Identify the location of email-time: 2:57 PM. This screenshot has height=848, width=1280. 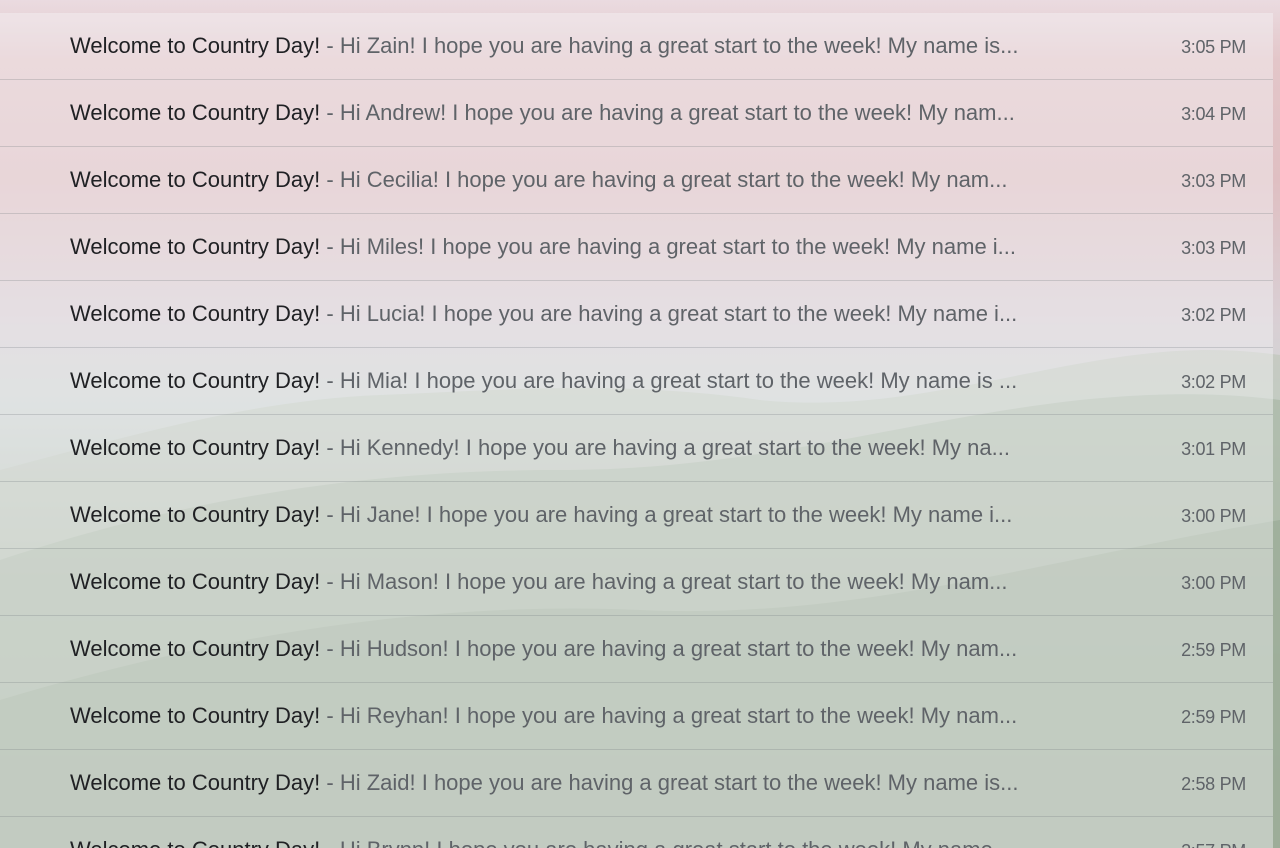
(1213, 843).